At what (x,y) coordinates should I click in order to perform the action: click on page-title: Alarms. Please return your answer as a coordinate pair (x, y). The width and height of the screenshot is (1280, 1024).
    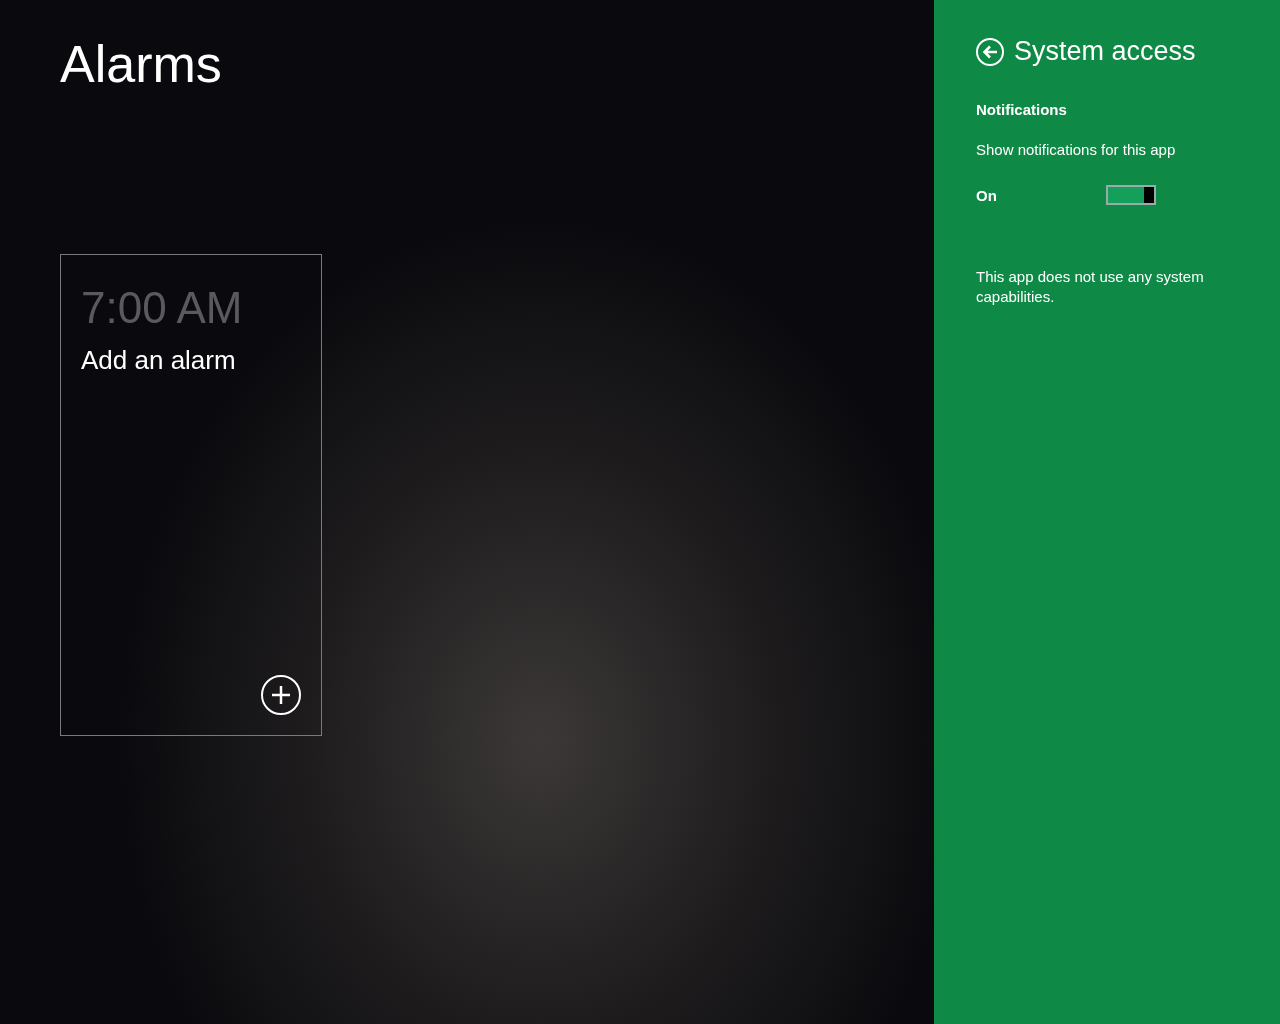
    Looking at the image, I should click on (141, 64).